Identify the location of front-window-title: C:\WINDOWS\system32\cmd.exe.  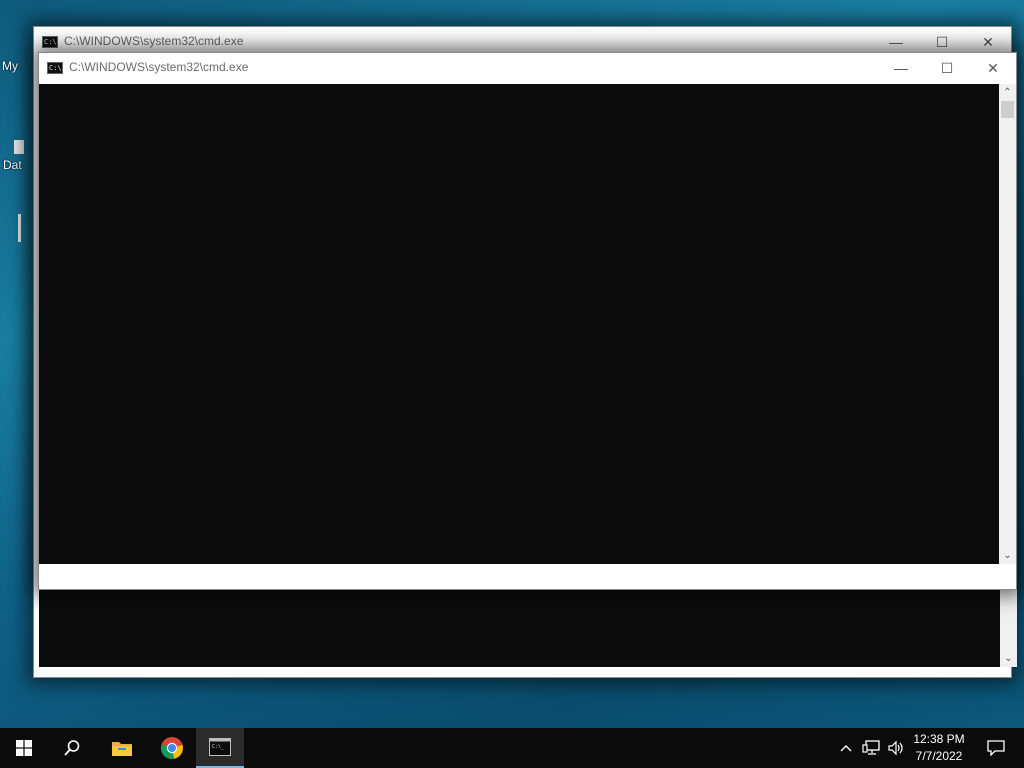
(159, 67).